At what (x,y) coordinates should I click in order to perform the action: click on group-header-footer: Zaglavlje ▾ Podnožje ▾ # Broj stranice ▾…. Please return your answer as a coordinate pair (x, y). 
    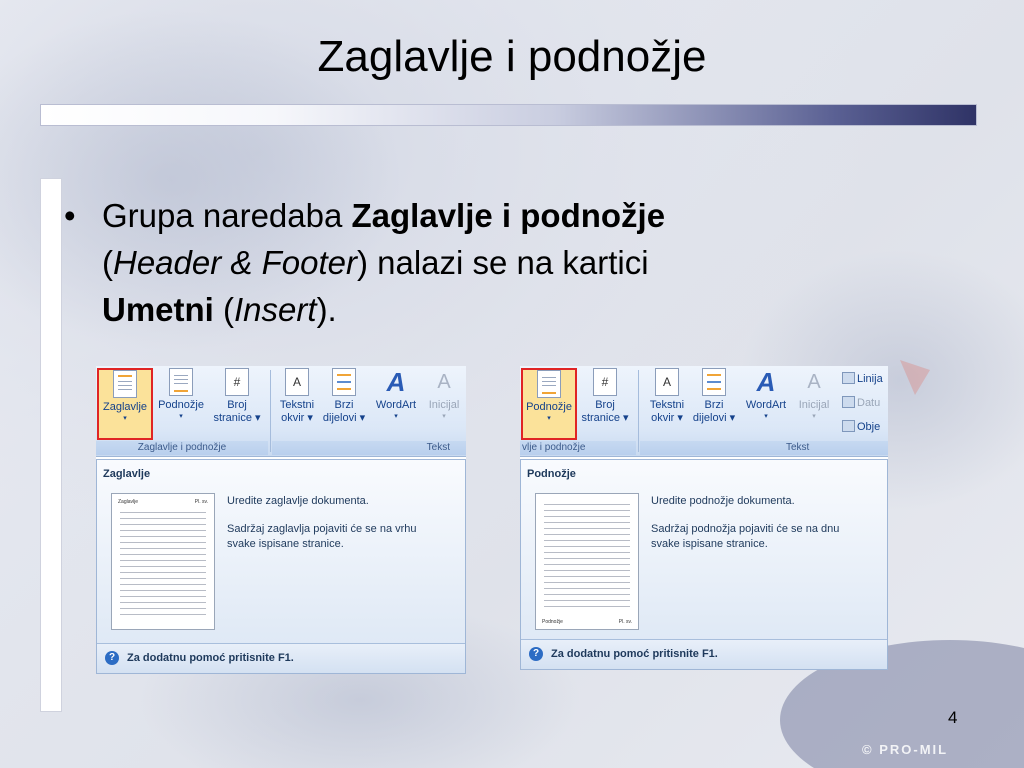
    Looking at the image, I should click on (182, 411).